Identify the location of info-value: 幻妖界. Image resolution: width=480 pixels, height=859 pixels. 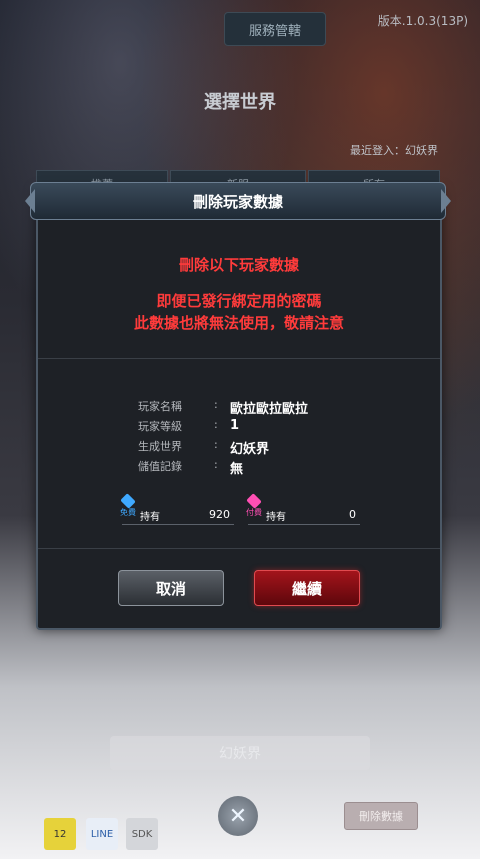
(250, 449).